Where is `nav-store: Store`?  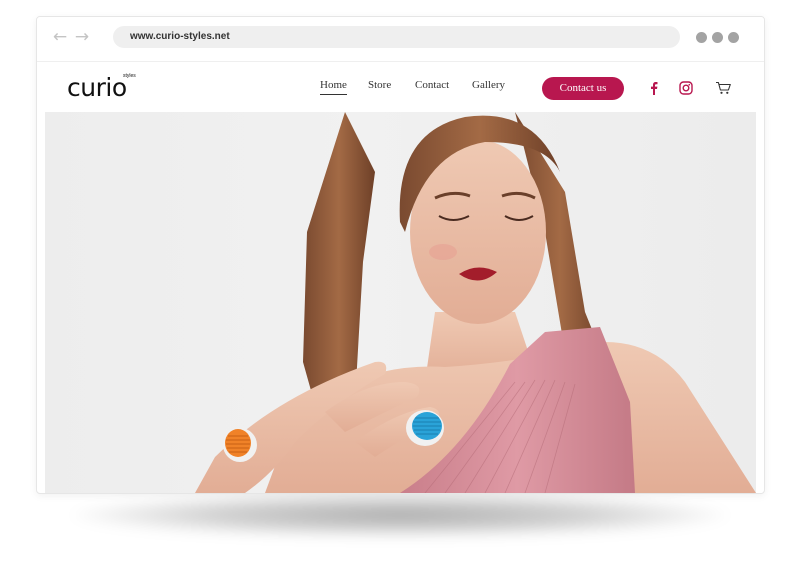 nav-store: Store is located at coordinates (379, 85).